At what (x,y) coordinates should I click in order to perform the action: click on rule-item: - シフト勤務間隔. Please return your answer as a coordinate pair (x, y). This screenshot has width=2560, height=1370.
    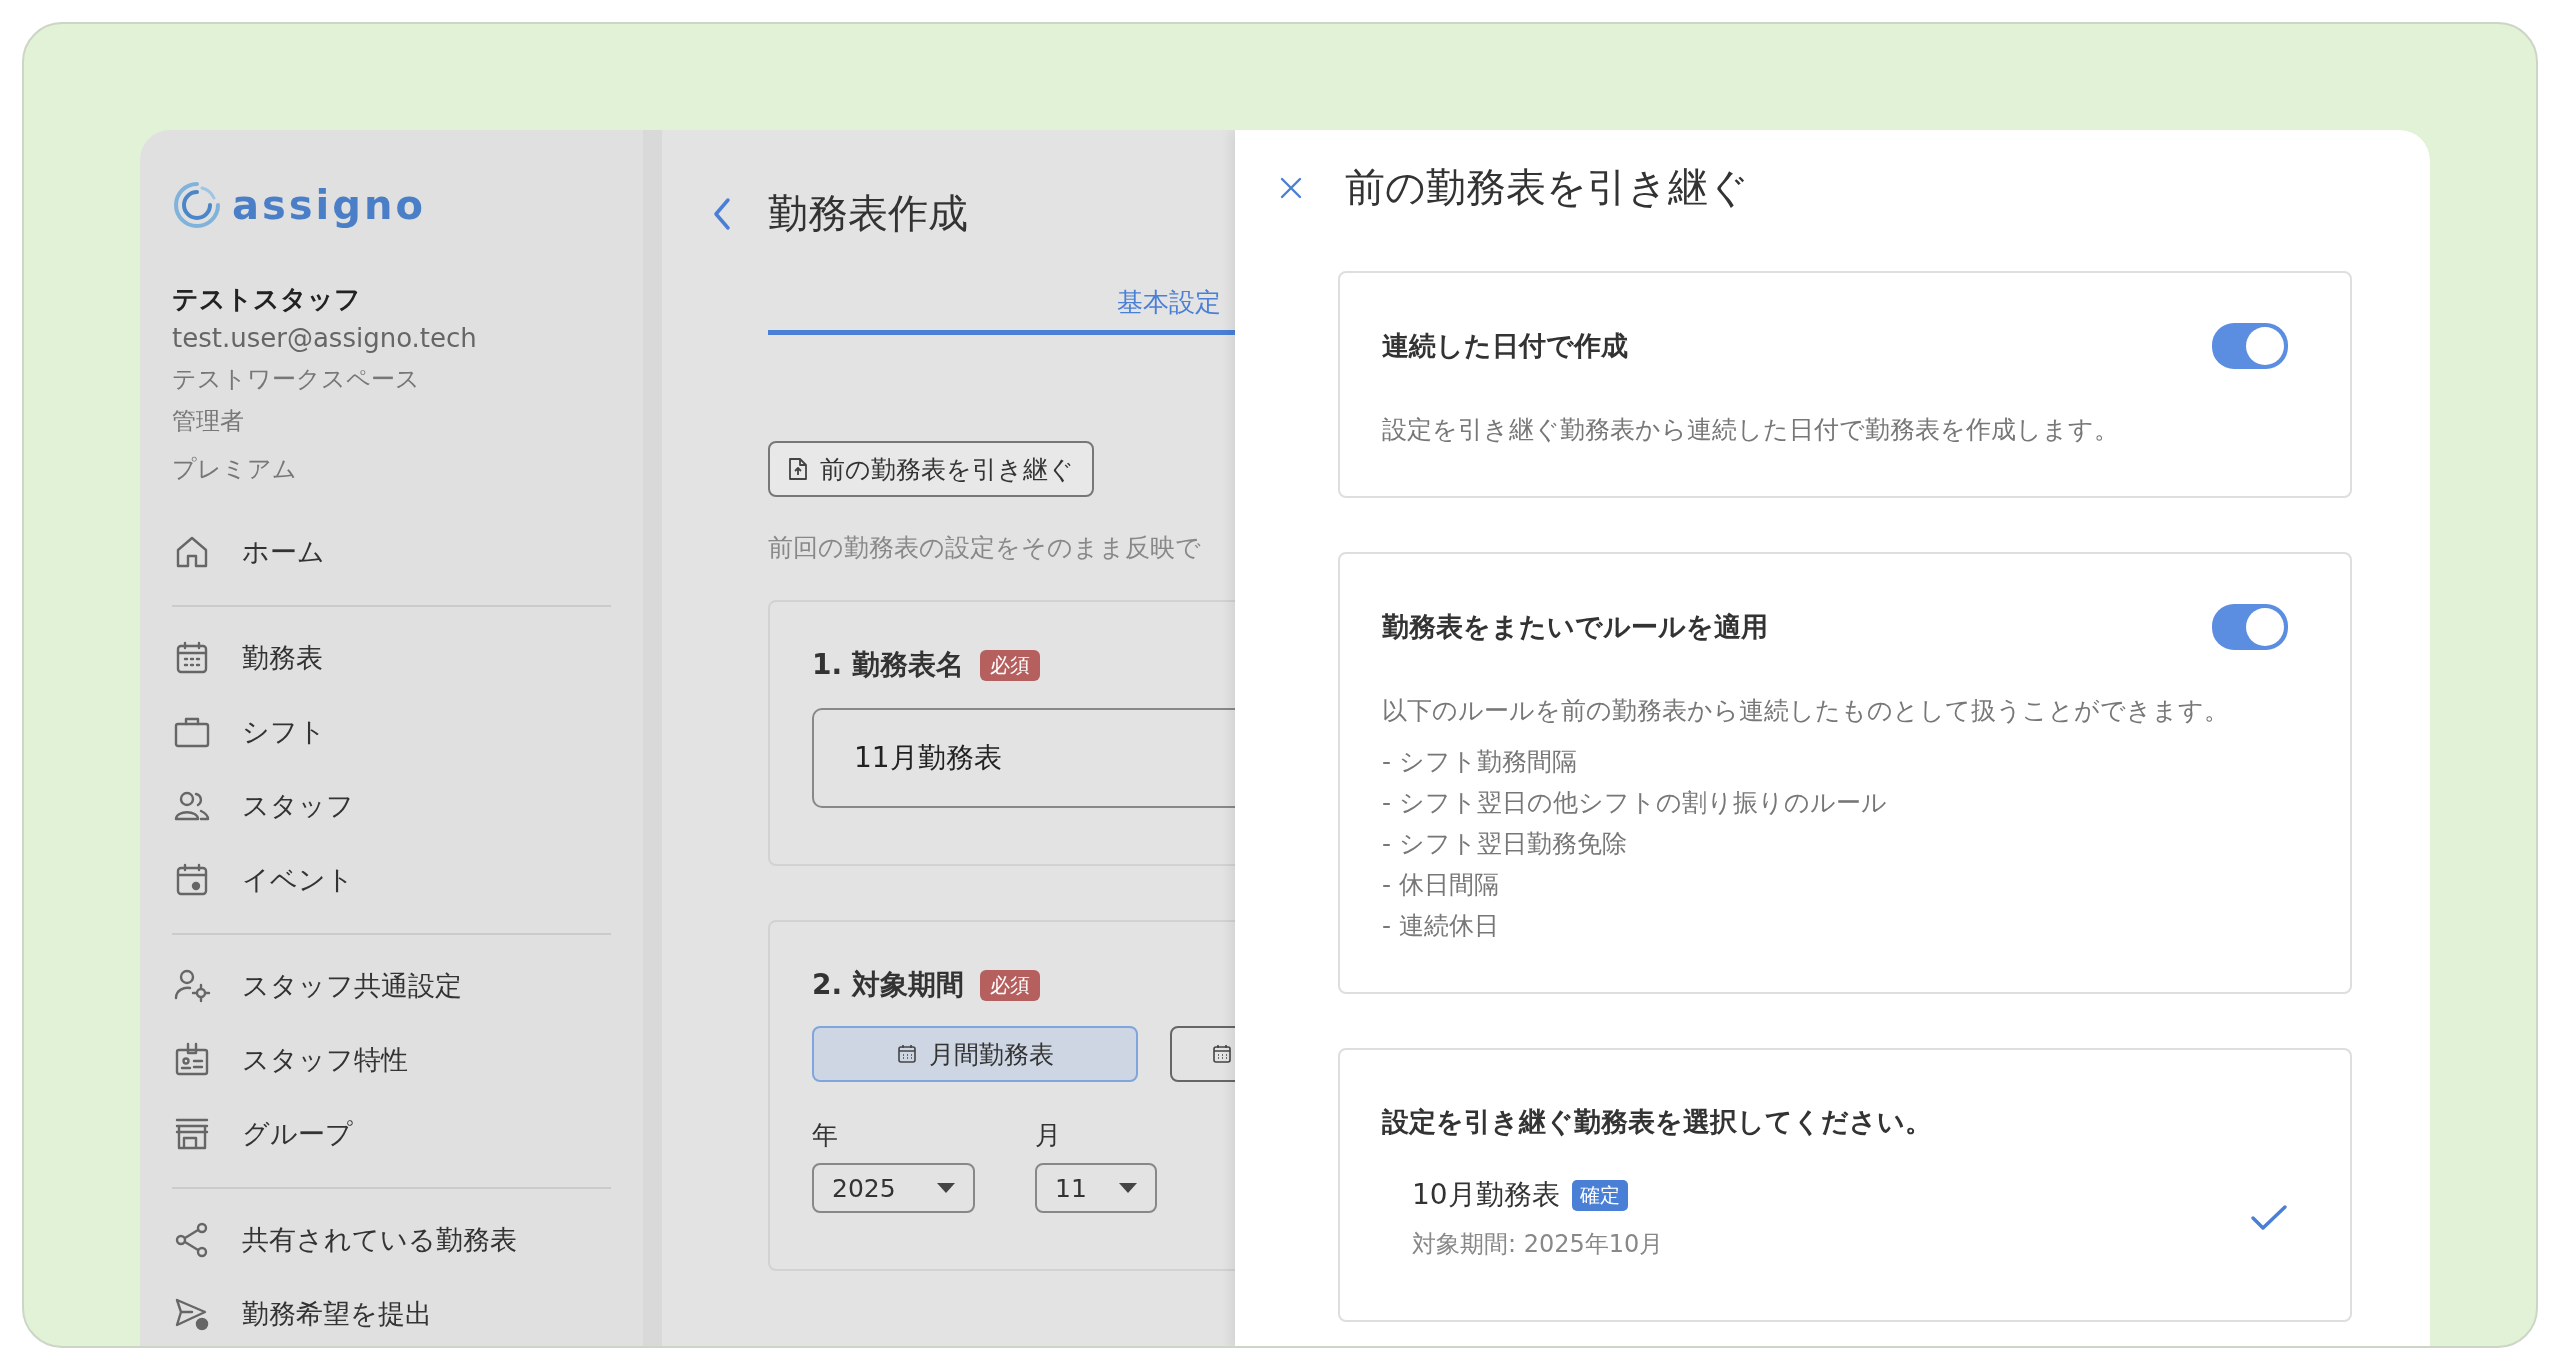
    Looking at the image, I should click on (1480, 762).